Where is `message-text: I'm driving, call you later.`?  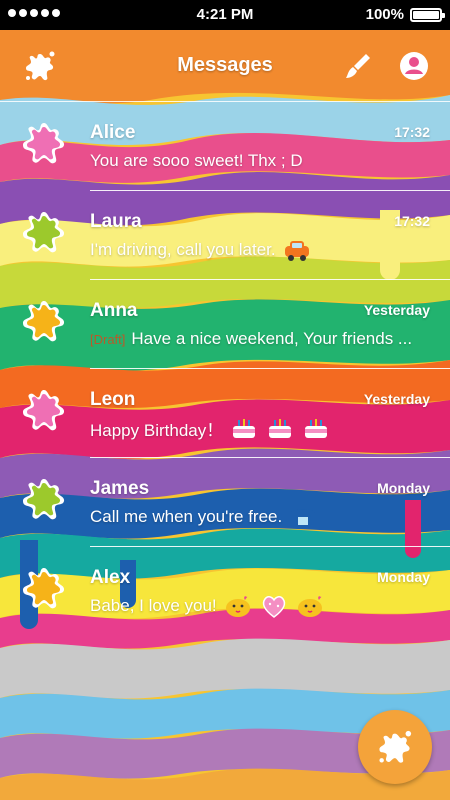 message-text: I'm driving, call you later. is located at coordinates (183, 249).